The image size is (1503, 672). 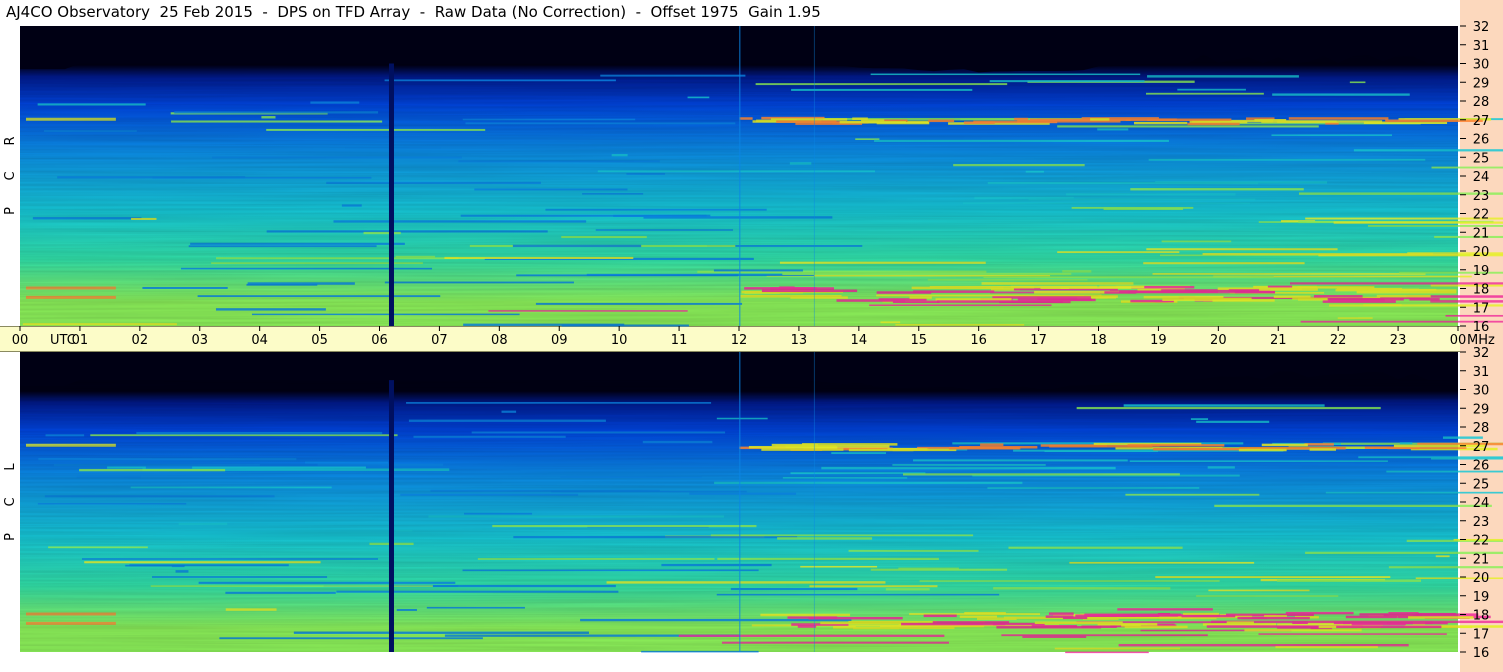 What do you see at coordinates (918, 340) in the screenshot?
I see `utc-tick-label: 15` at bounding box center [918, 340].